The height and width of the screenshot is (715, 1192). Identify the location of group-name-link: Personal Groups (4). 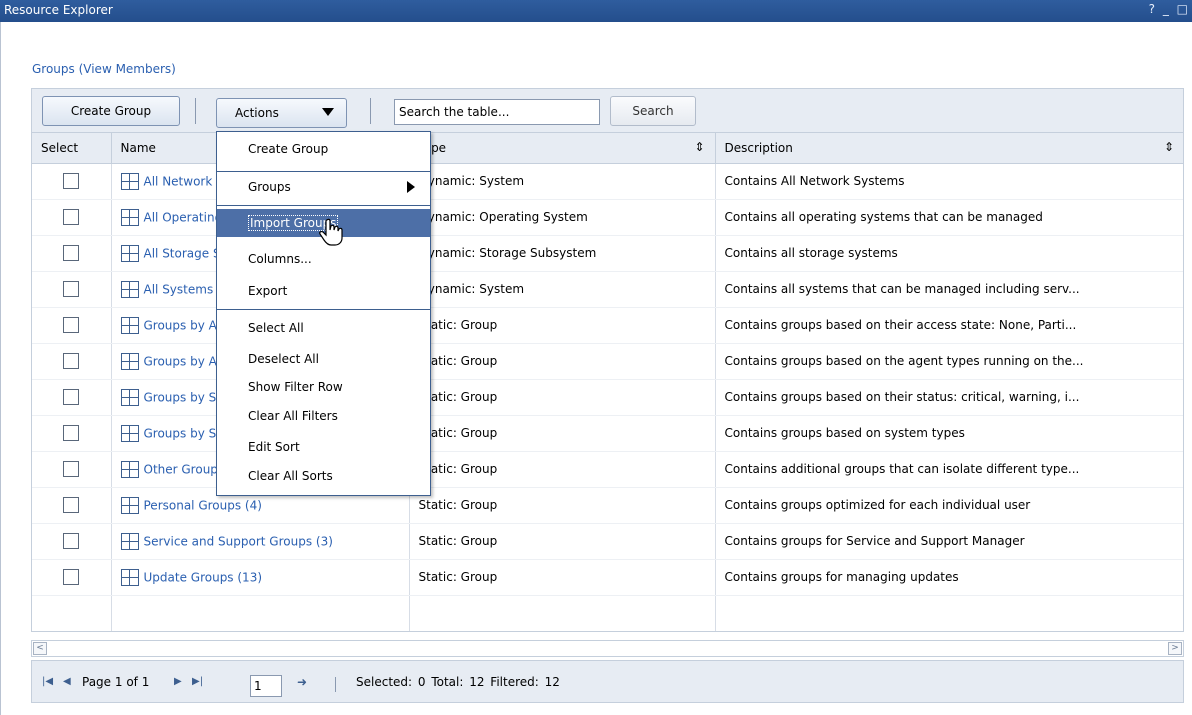
(203, 505).